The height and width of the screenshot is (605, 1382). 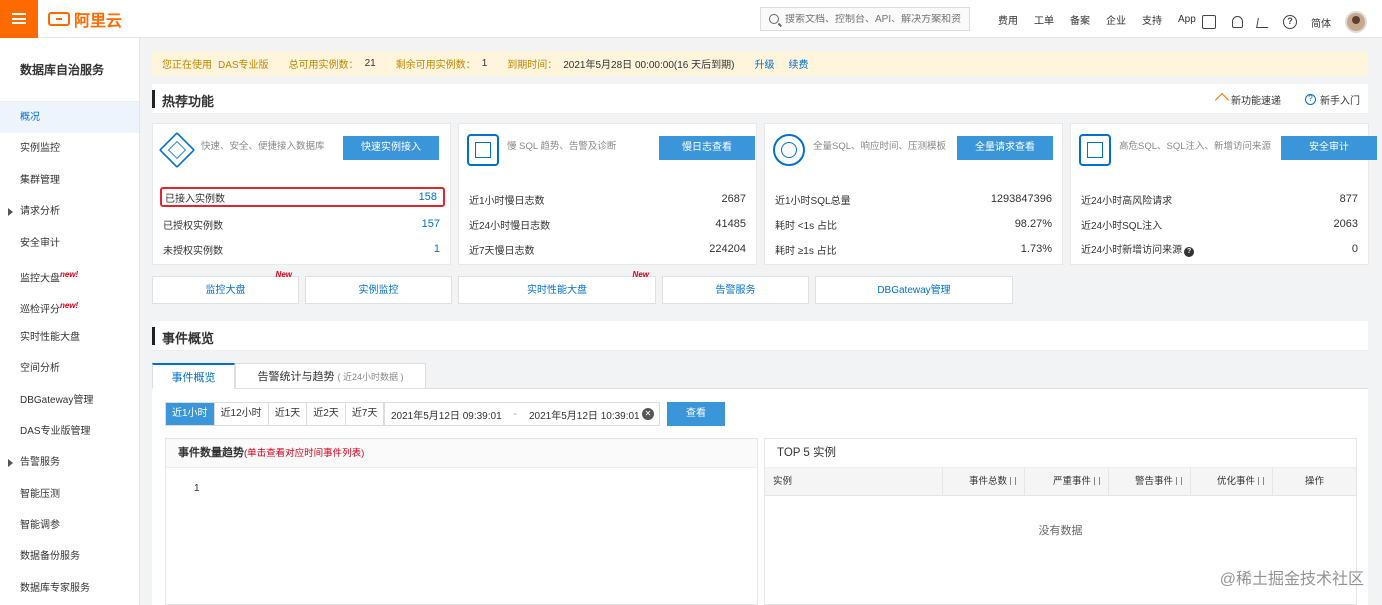 What do you see at coordinates (1116, 19) in the screenshot?
I see `nav-enterprise: 企业` at bounding box center [1116, 19].